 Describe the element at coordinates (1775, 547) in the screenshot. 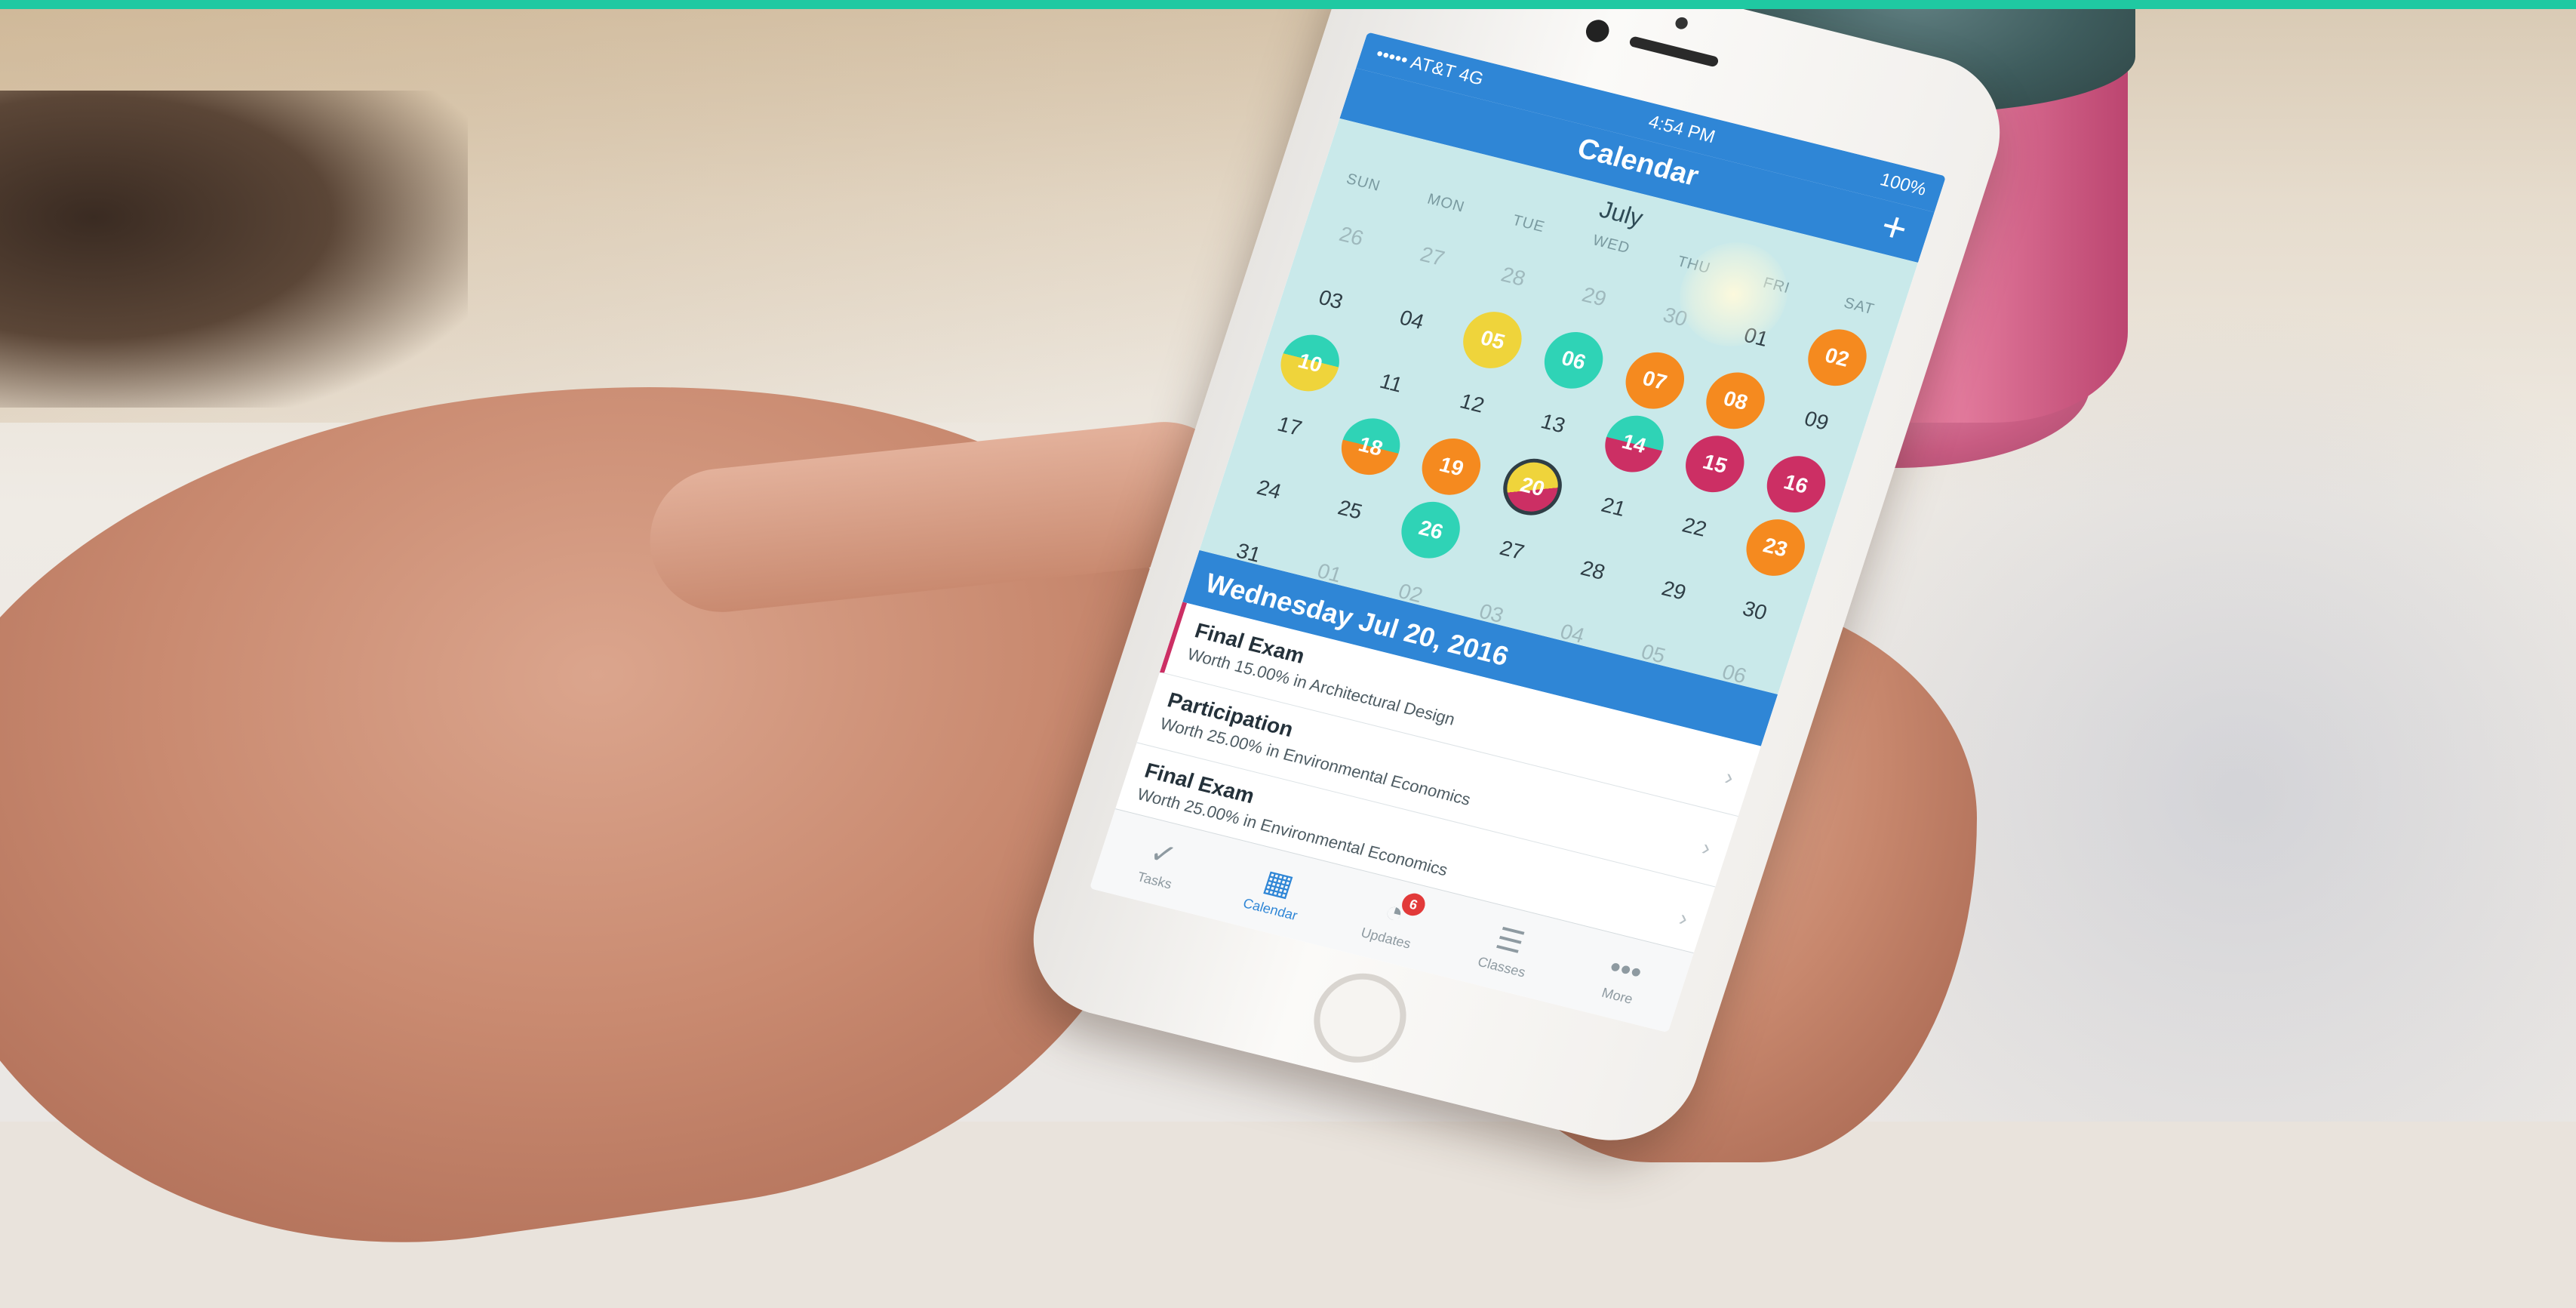

I see `day-number: 23` at that location.